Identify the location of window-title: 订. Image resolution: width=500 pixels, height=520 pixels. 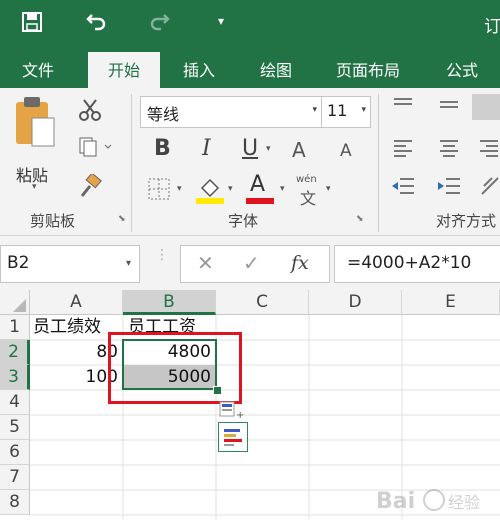
(492, 27).